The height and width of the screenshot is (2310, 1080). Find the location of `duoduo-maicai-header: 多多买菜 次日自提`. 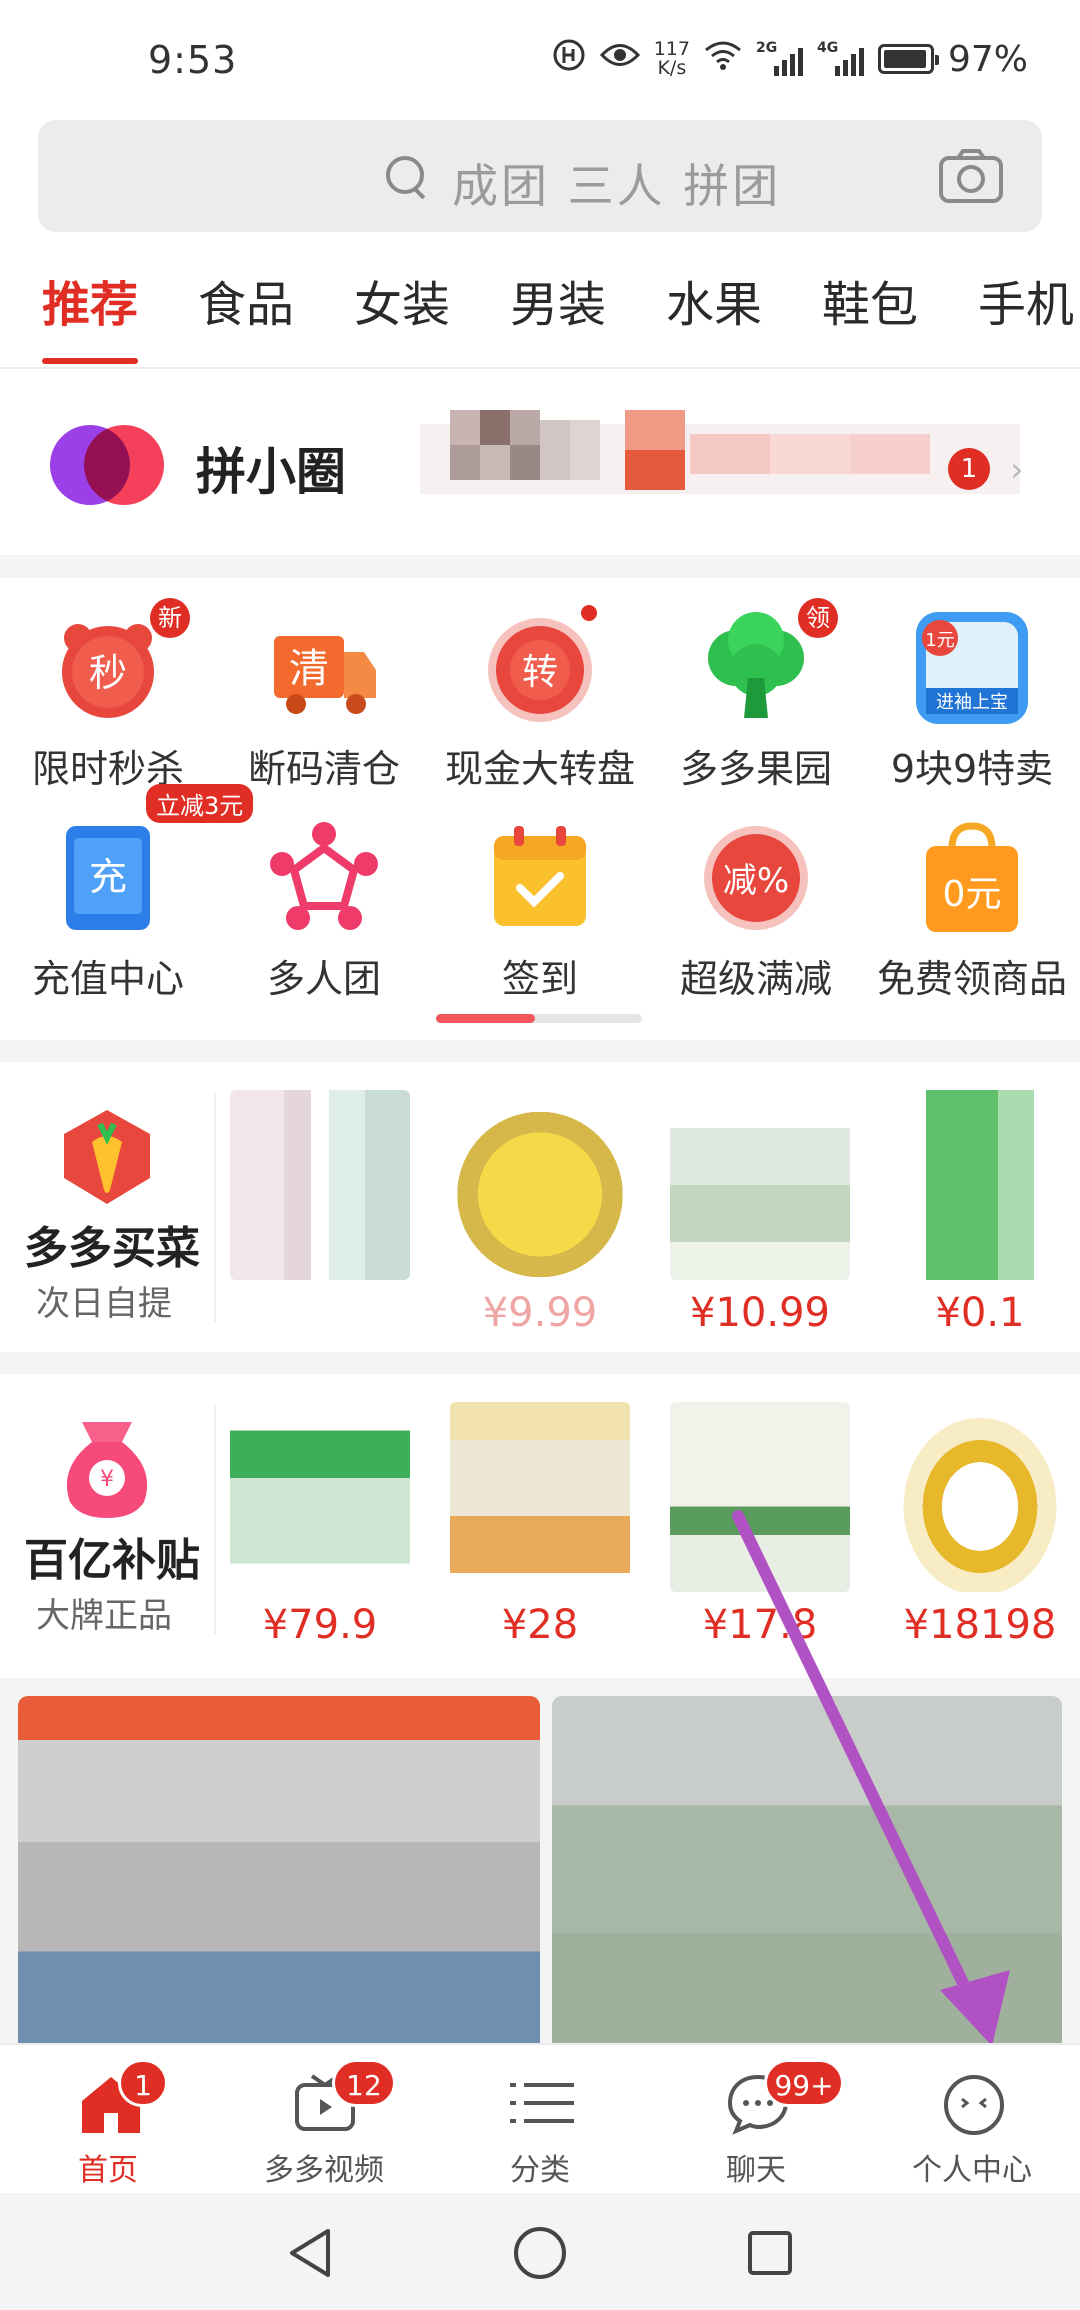

duoduo-maicai-header: 多多买菜 次日自提 is located at coordinates (107, 1207).